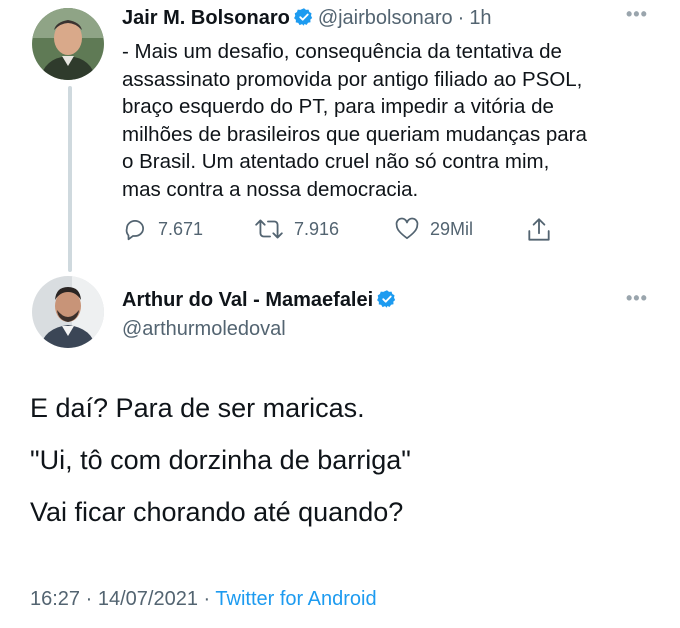  Describe the element at coordinates (342, 230) in the screenshot. I see `tweet-actions: 7.671 7.916 29Mil` at that location.